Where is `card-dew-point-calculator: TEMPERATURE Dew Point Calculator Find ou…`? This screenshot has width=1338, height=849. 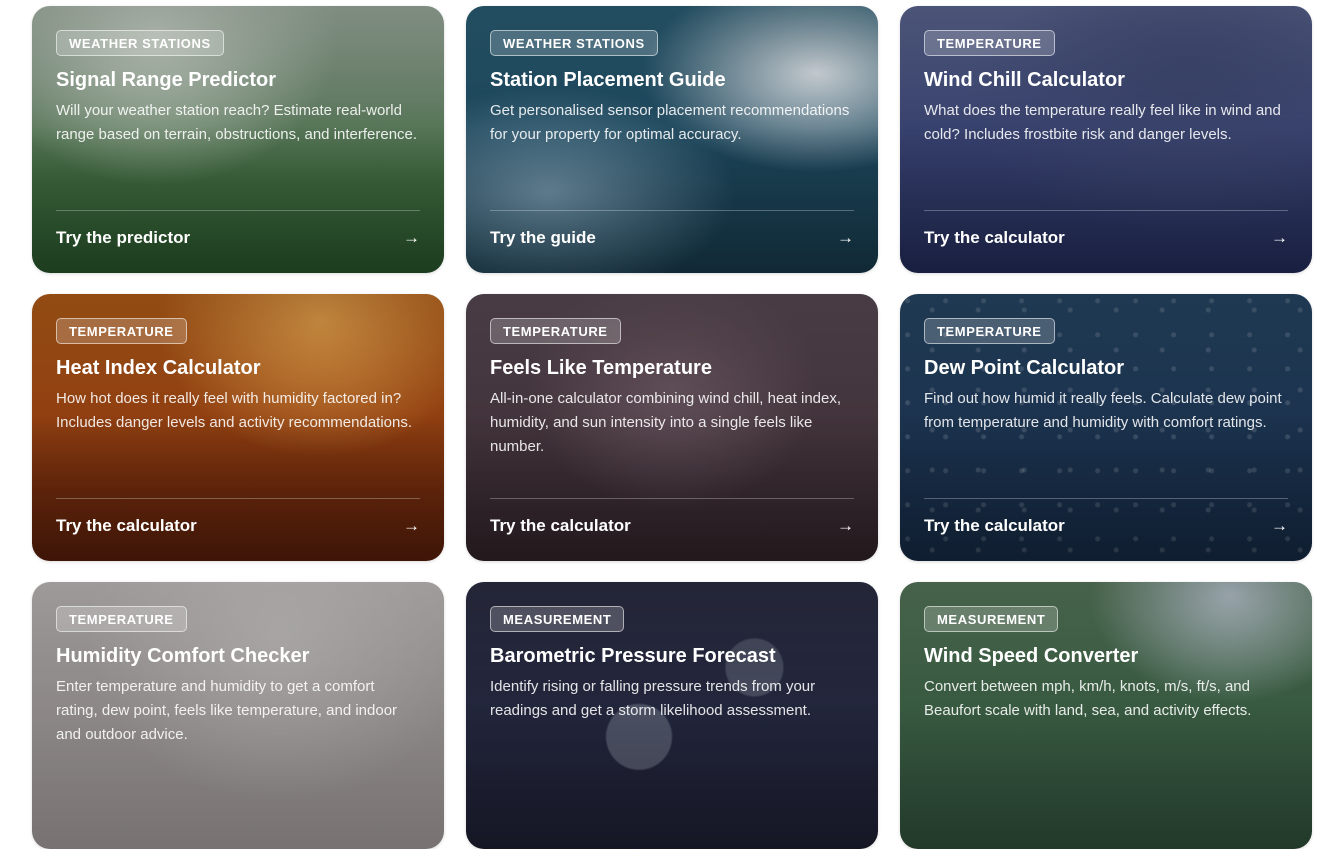
card-dew-point-calculator: TEMPERATURE Dew Point Calculator Find ou… is located at coordinates (1106, 427).